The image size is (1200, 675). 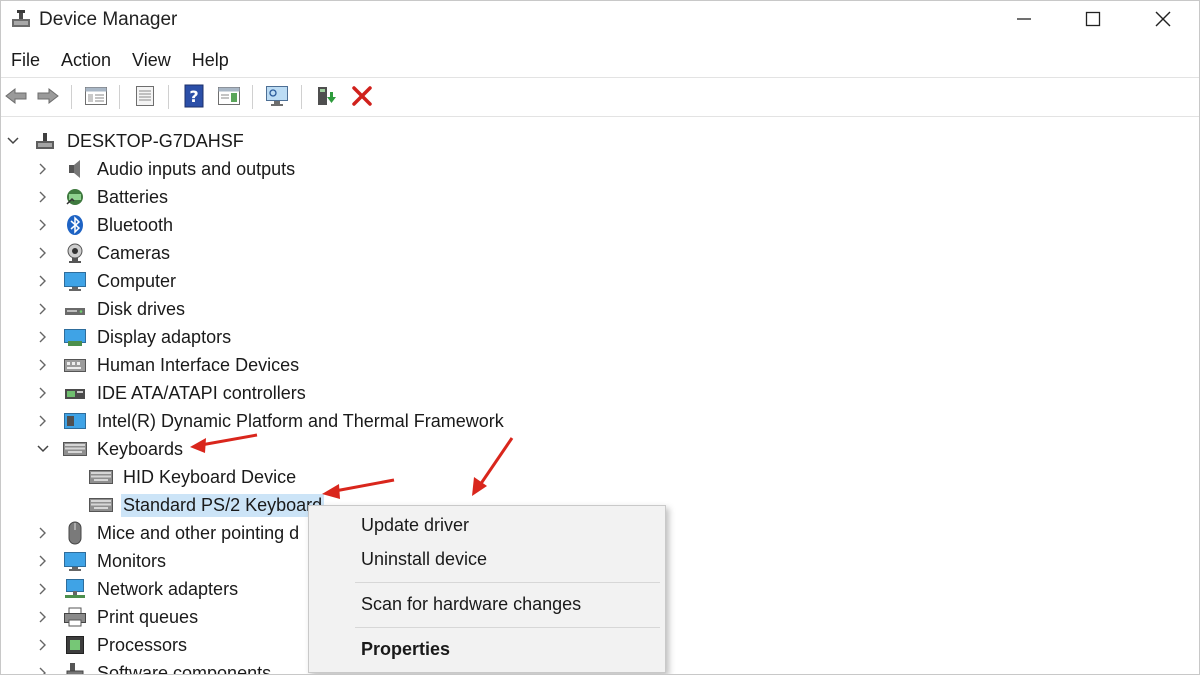 I want to click on maximize-button, so click(x=1093, y=19).